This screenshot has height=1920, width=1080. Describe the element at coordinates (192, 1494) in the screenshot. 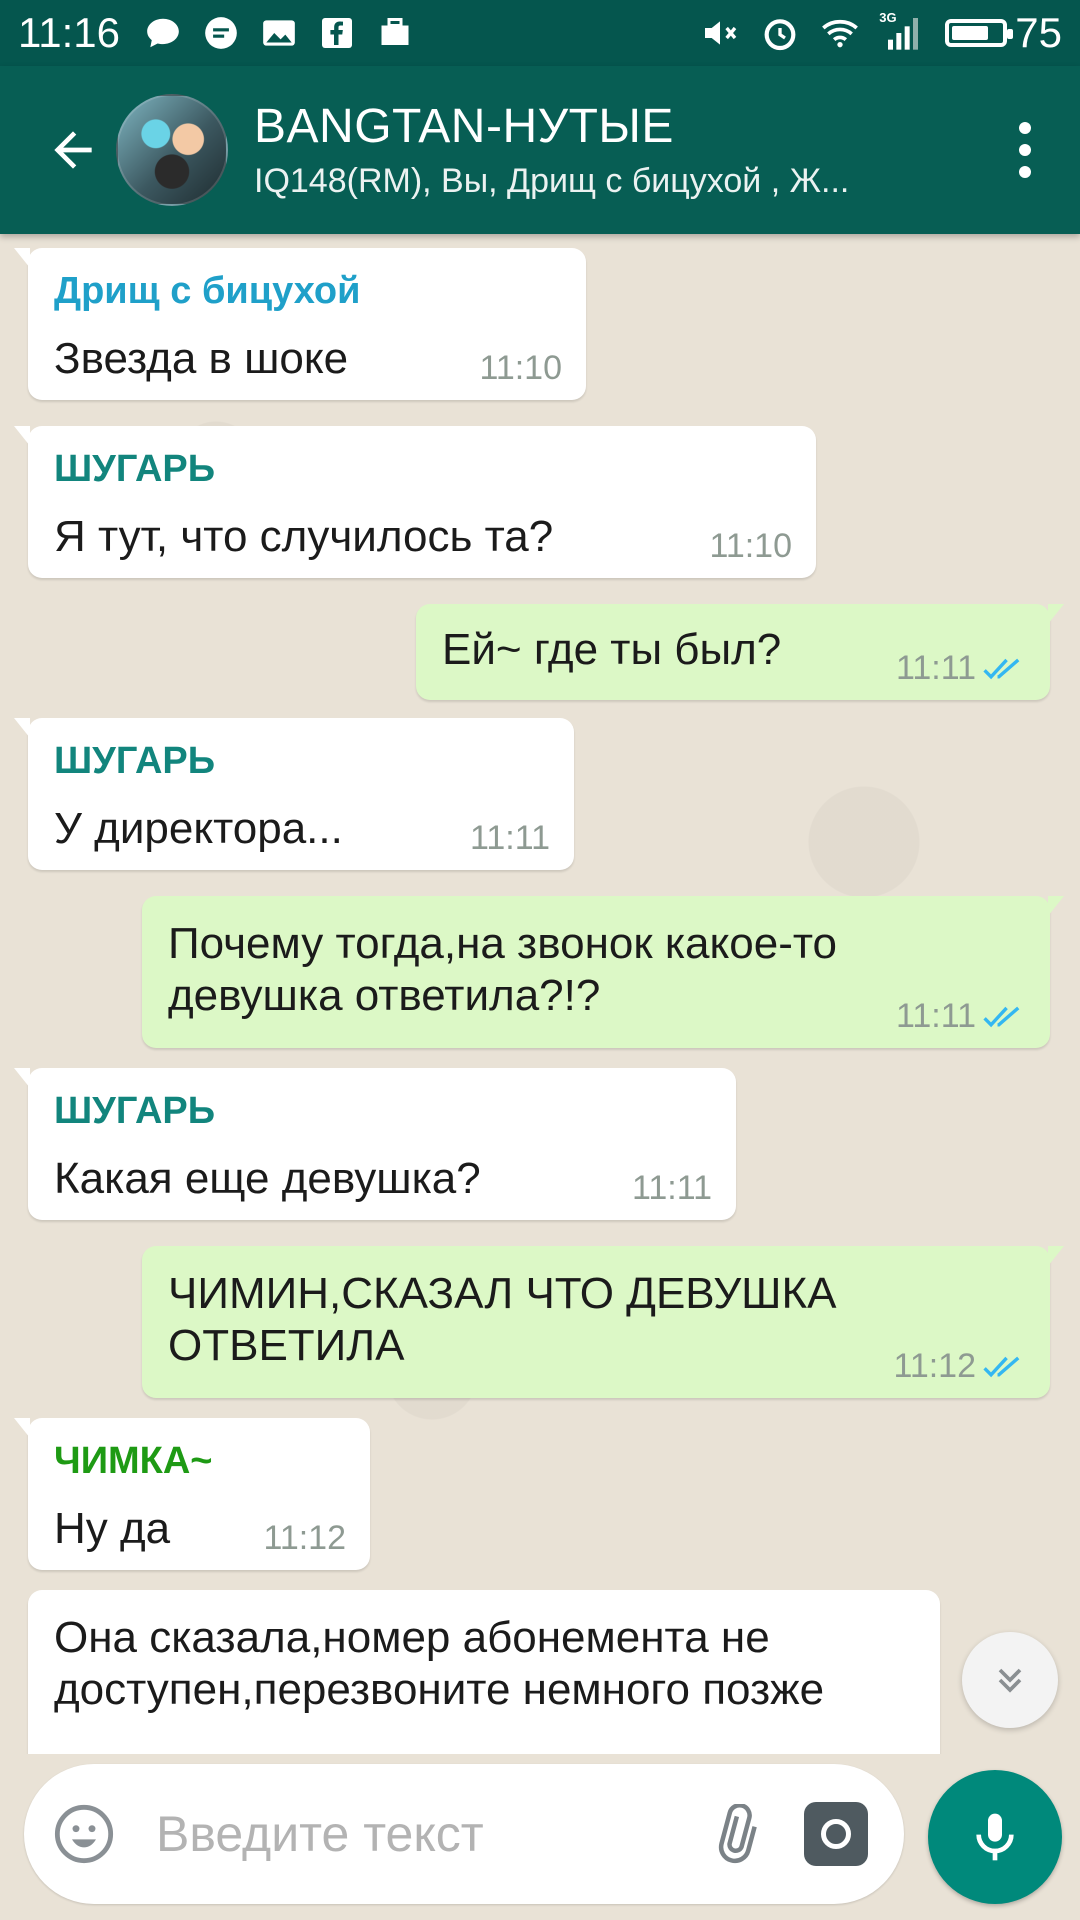

I see `message-bubble-incoming: ЧИМКА~ Ну да 11:12` at that location.